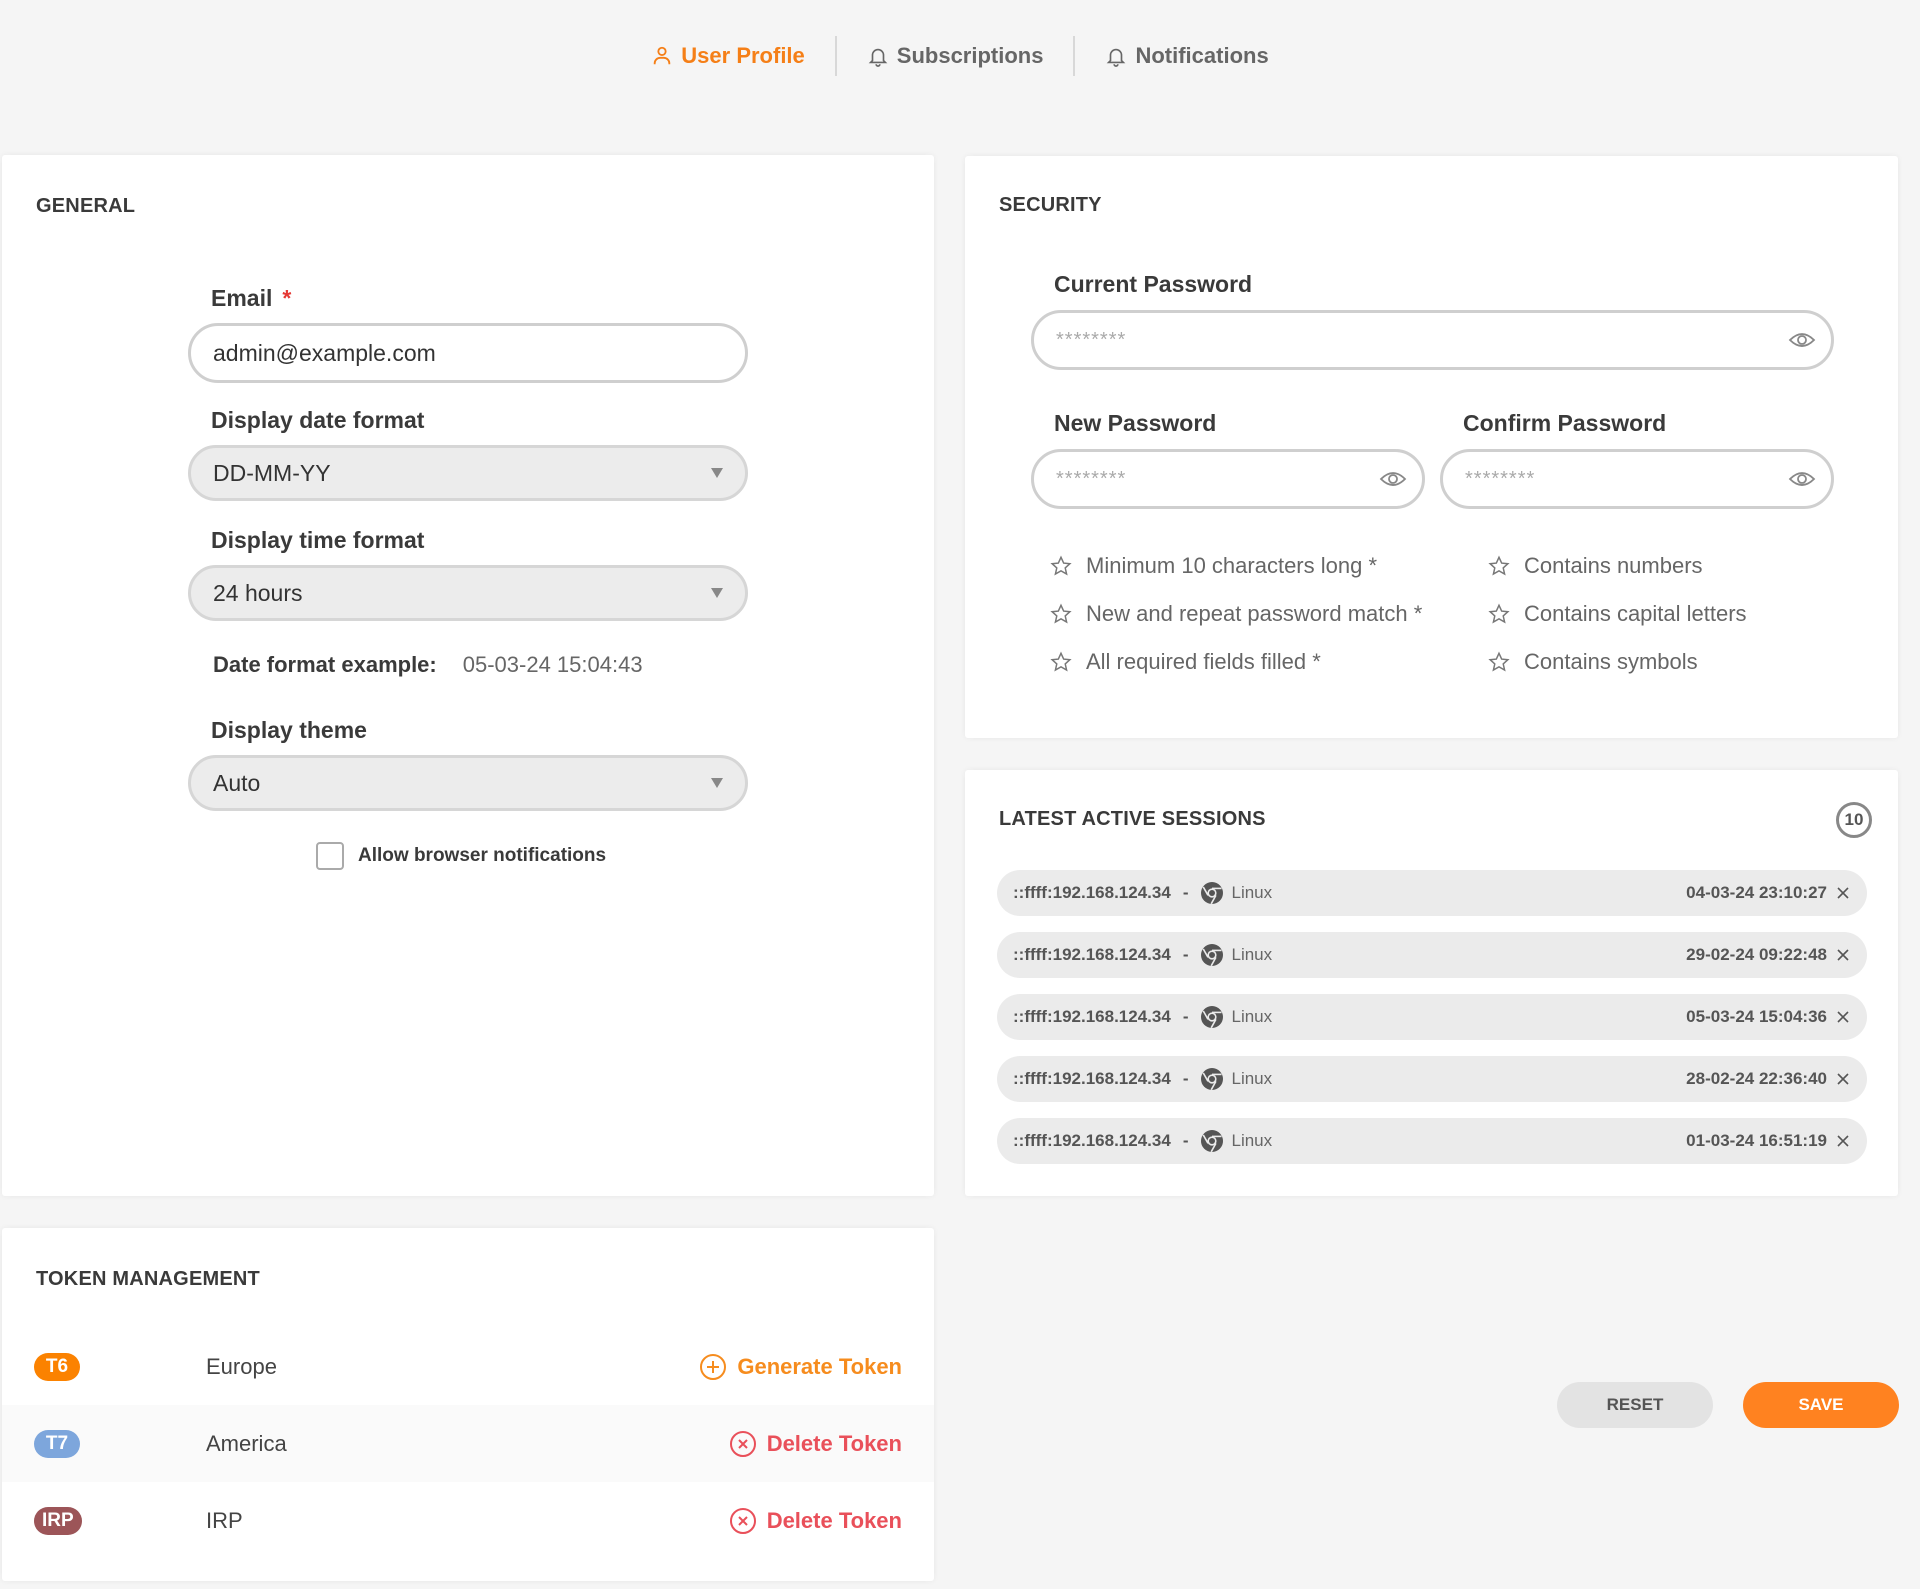  What do you see at coordinates (1565, 423) in the screenshot?
I see `confirm-password-label: Confirm Password` at bounding box center [1565, 423].